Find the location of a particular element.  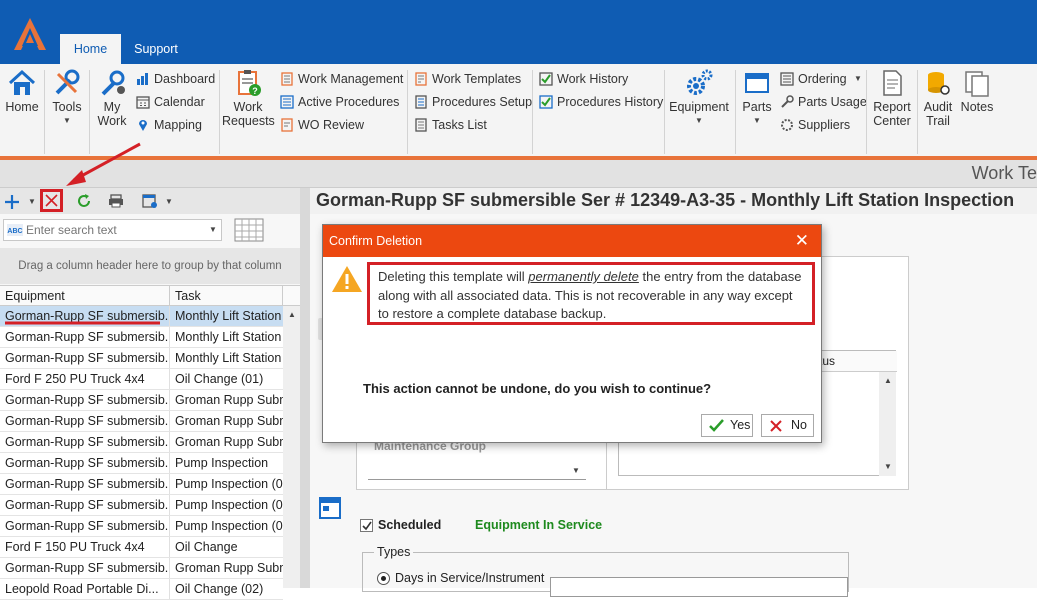

search-input is located at coordinates (111, 230).